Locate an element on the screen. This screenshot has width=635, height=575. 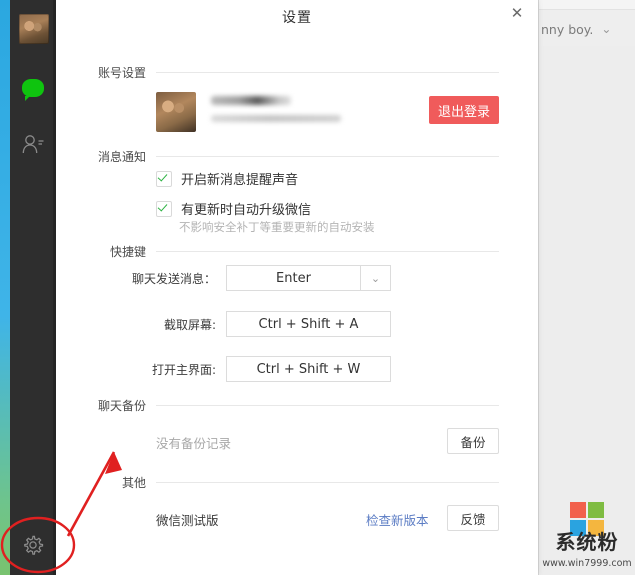
shortcut-value-open-main: Ctrl + Shift + W is located at coordinates (308, 369).